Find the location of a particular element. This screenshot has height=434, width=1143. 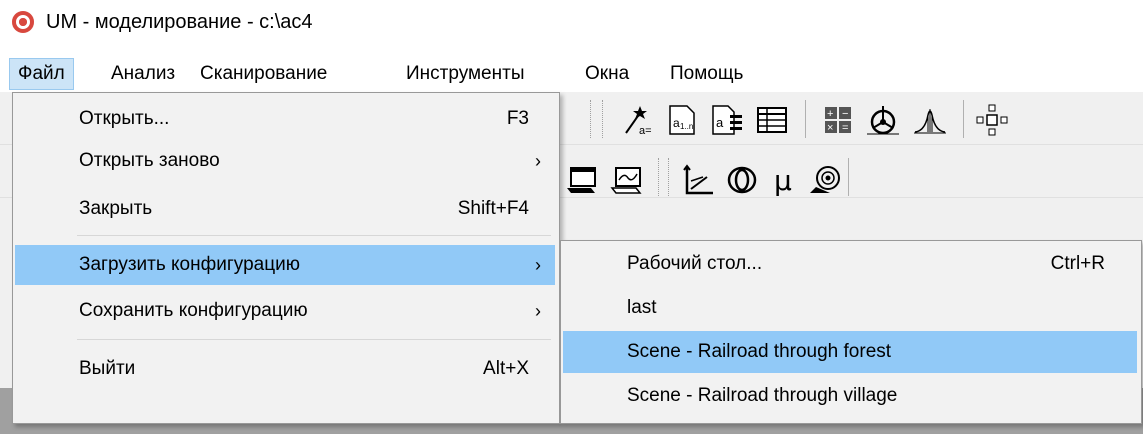

table-icon is located at coordinates (772, 120).